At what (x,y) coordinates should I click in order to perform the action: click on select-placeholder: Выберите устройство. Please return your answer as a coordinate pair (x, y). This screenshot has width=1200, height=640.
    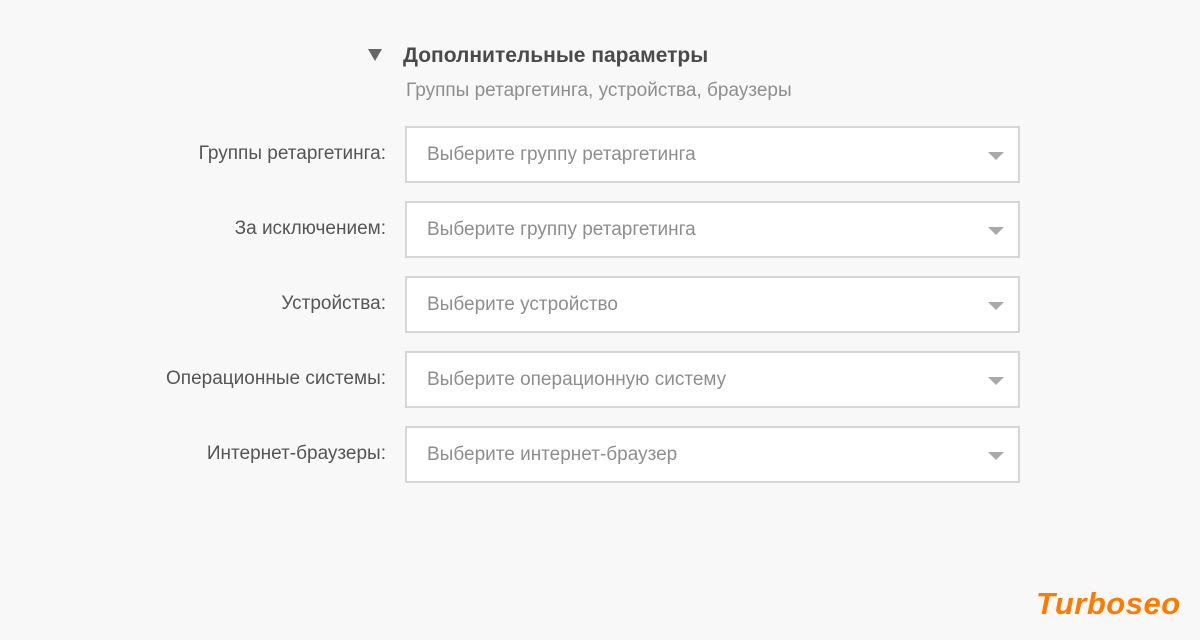
    Looking at the image, I should click on (522, 304).